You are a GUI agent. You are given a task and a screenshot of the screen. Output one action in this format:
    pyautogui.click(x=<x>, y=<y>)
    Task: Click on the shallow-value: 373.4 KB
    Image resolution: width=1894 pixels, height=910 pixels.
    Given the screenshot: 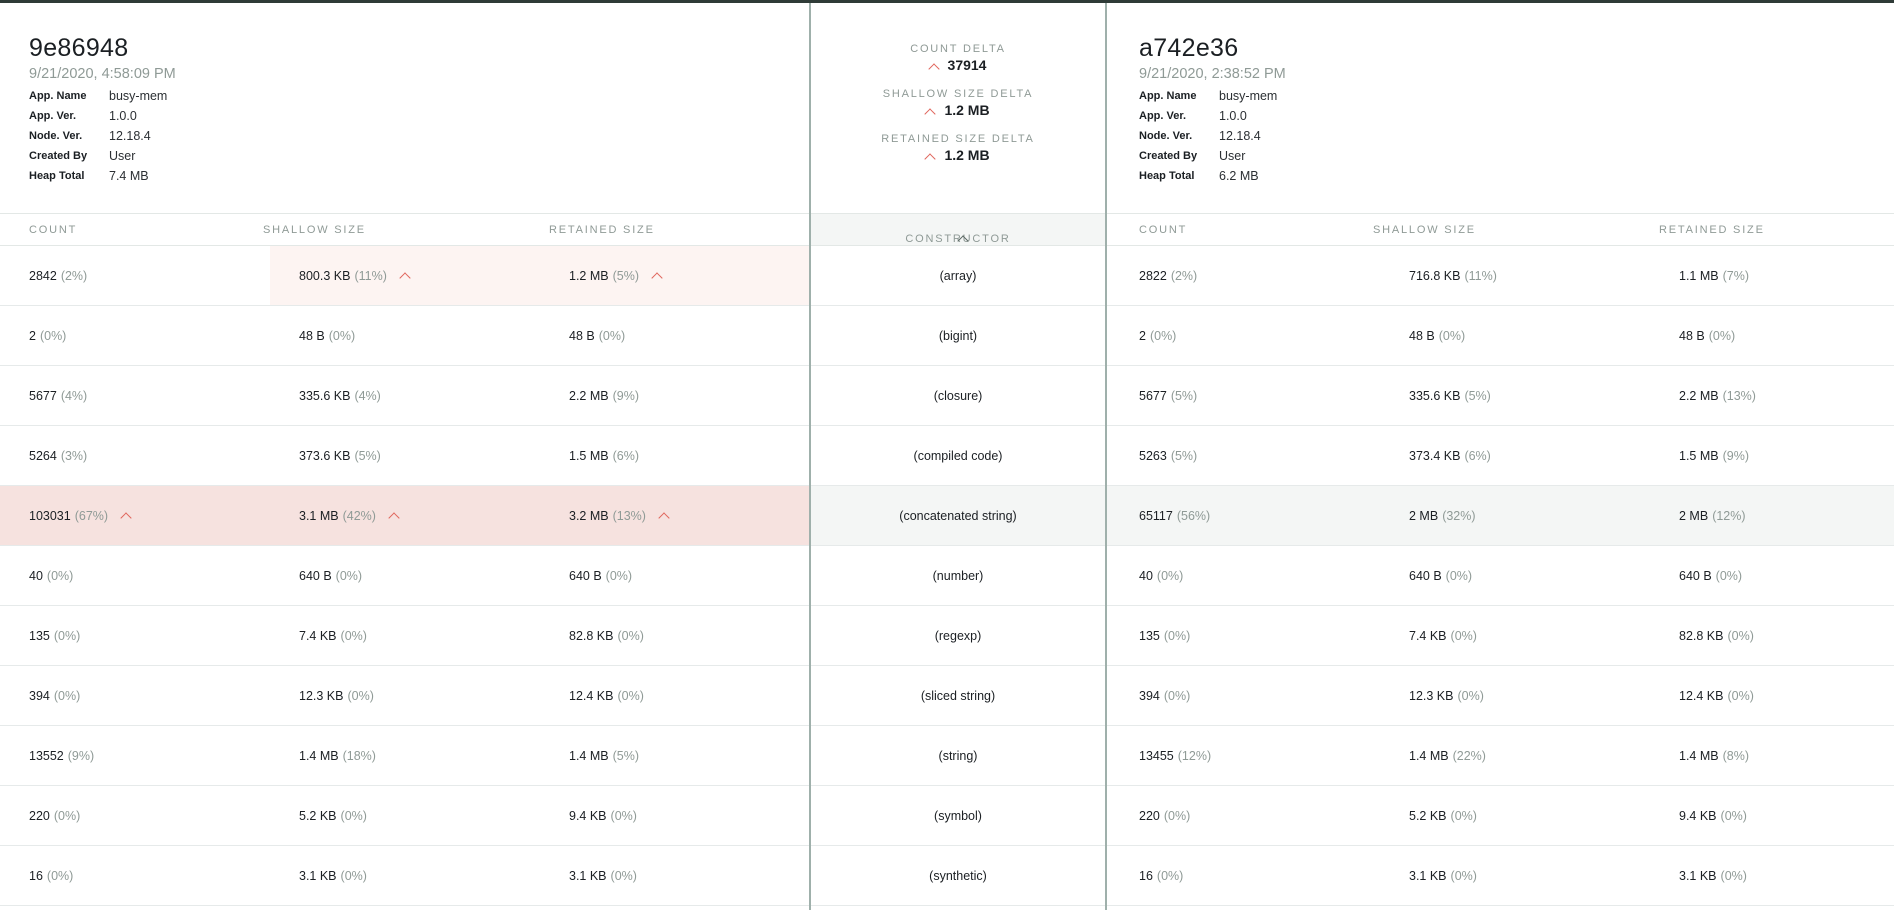 What is the action you would take?
    pyautogui.click(x=1435, y=455)
    